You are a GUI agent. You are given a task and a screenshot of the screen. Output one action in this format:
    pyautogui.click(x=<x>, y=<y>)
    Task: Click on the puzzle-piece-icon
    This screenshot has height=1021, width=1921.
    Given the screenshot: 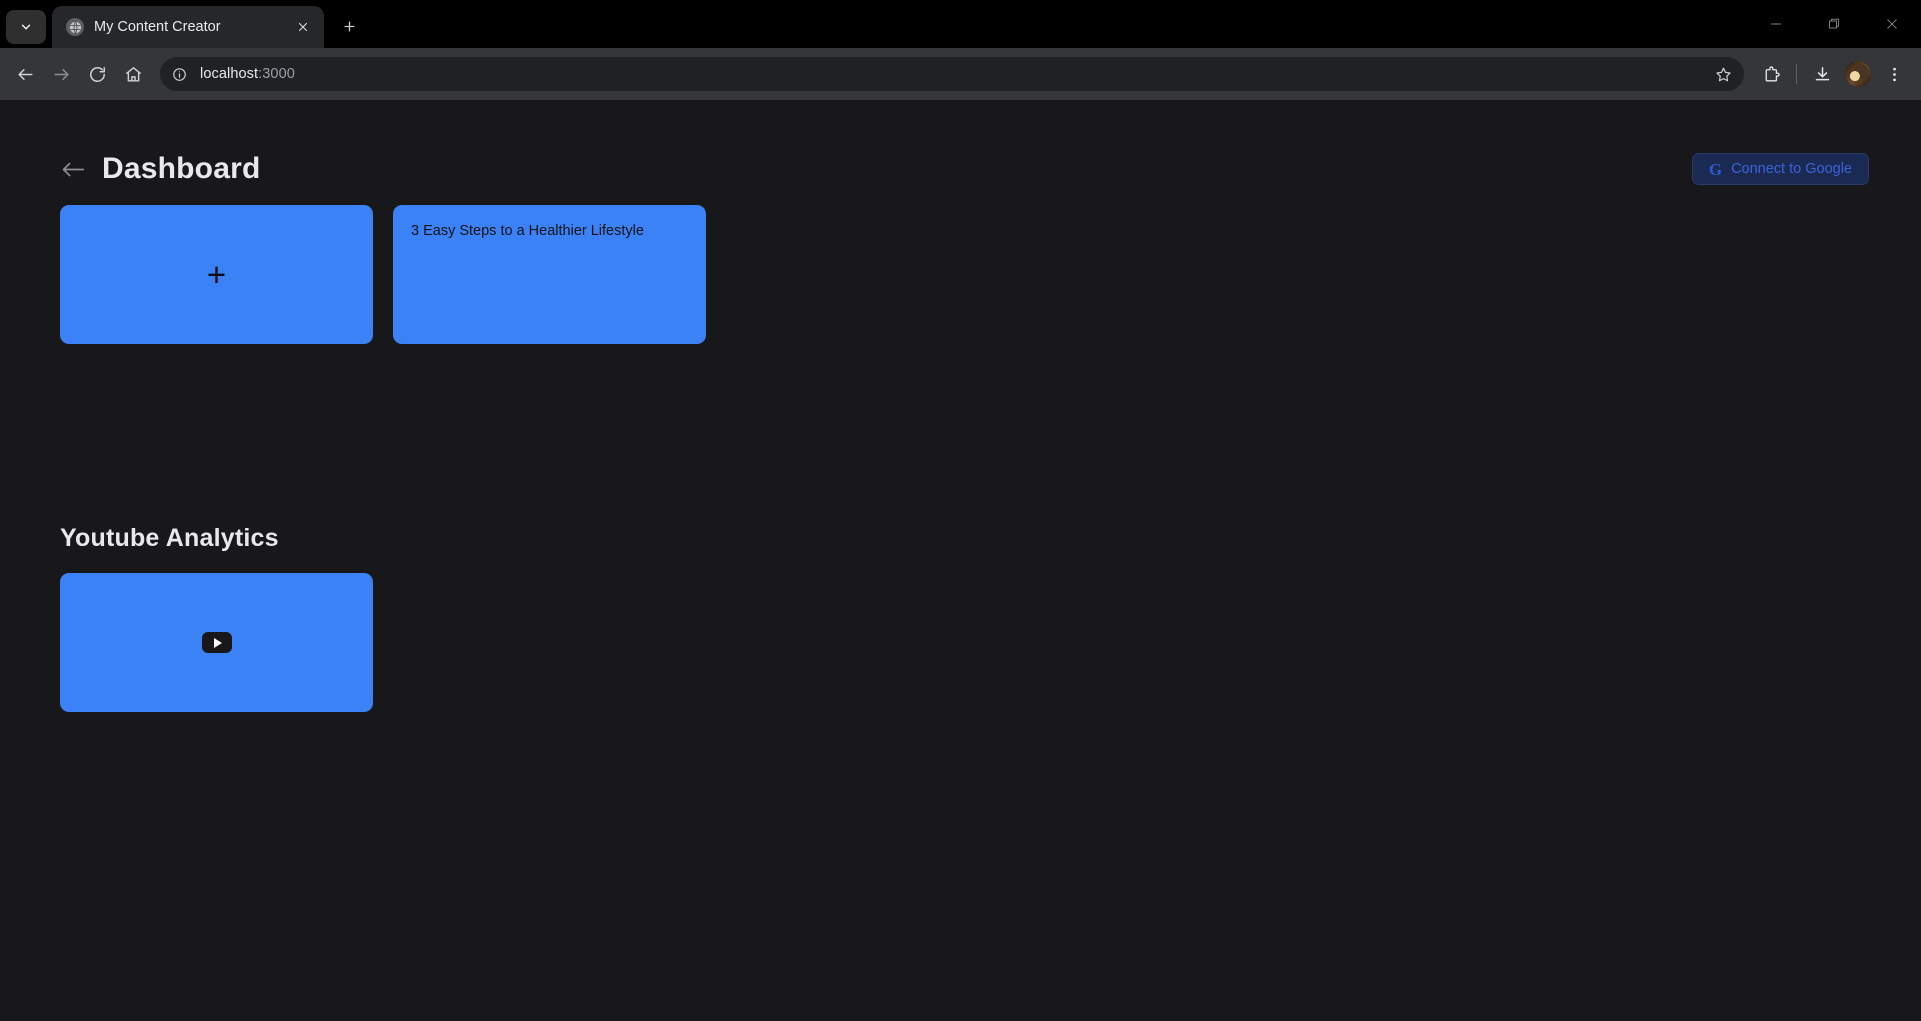 What is the action you would take?
    pyautogui.click(x=1772, y=73)
    